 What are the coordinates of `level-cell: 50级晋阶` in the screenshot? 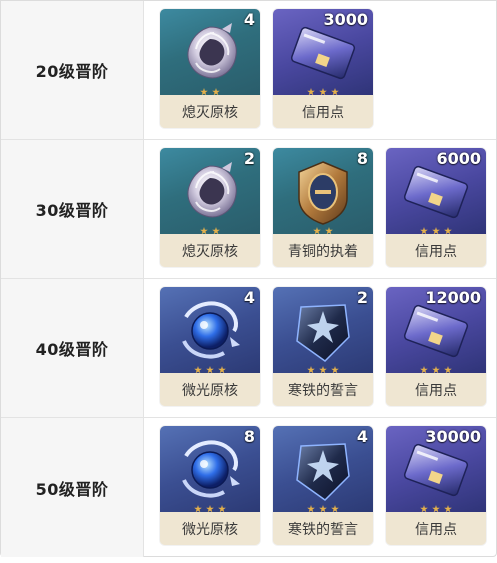 It's located at (72, 487).